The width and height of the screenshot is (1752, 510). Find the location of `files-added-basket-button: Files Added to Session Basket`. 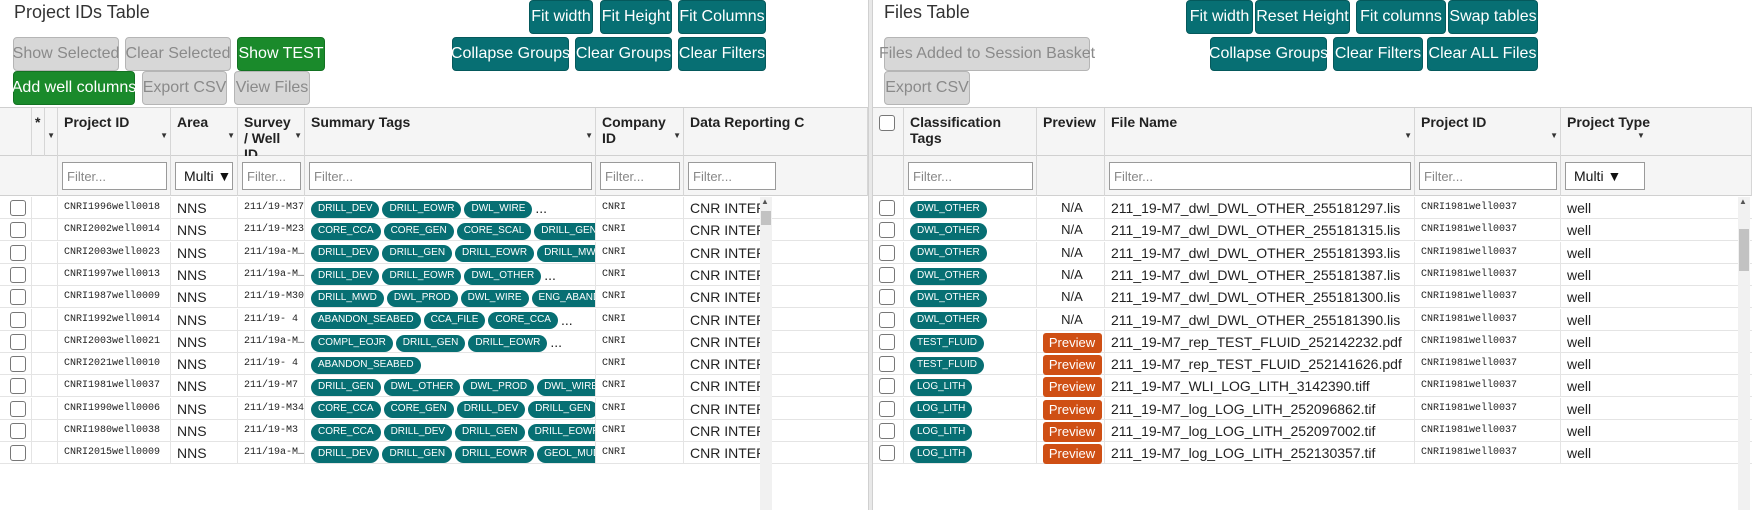

files-added-basket-button: Files Added to Session Basket is located at coordinates (987, 54).